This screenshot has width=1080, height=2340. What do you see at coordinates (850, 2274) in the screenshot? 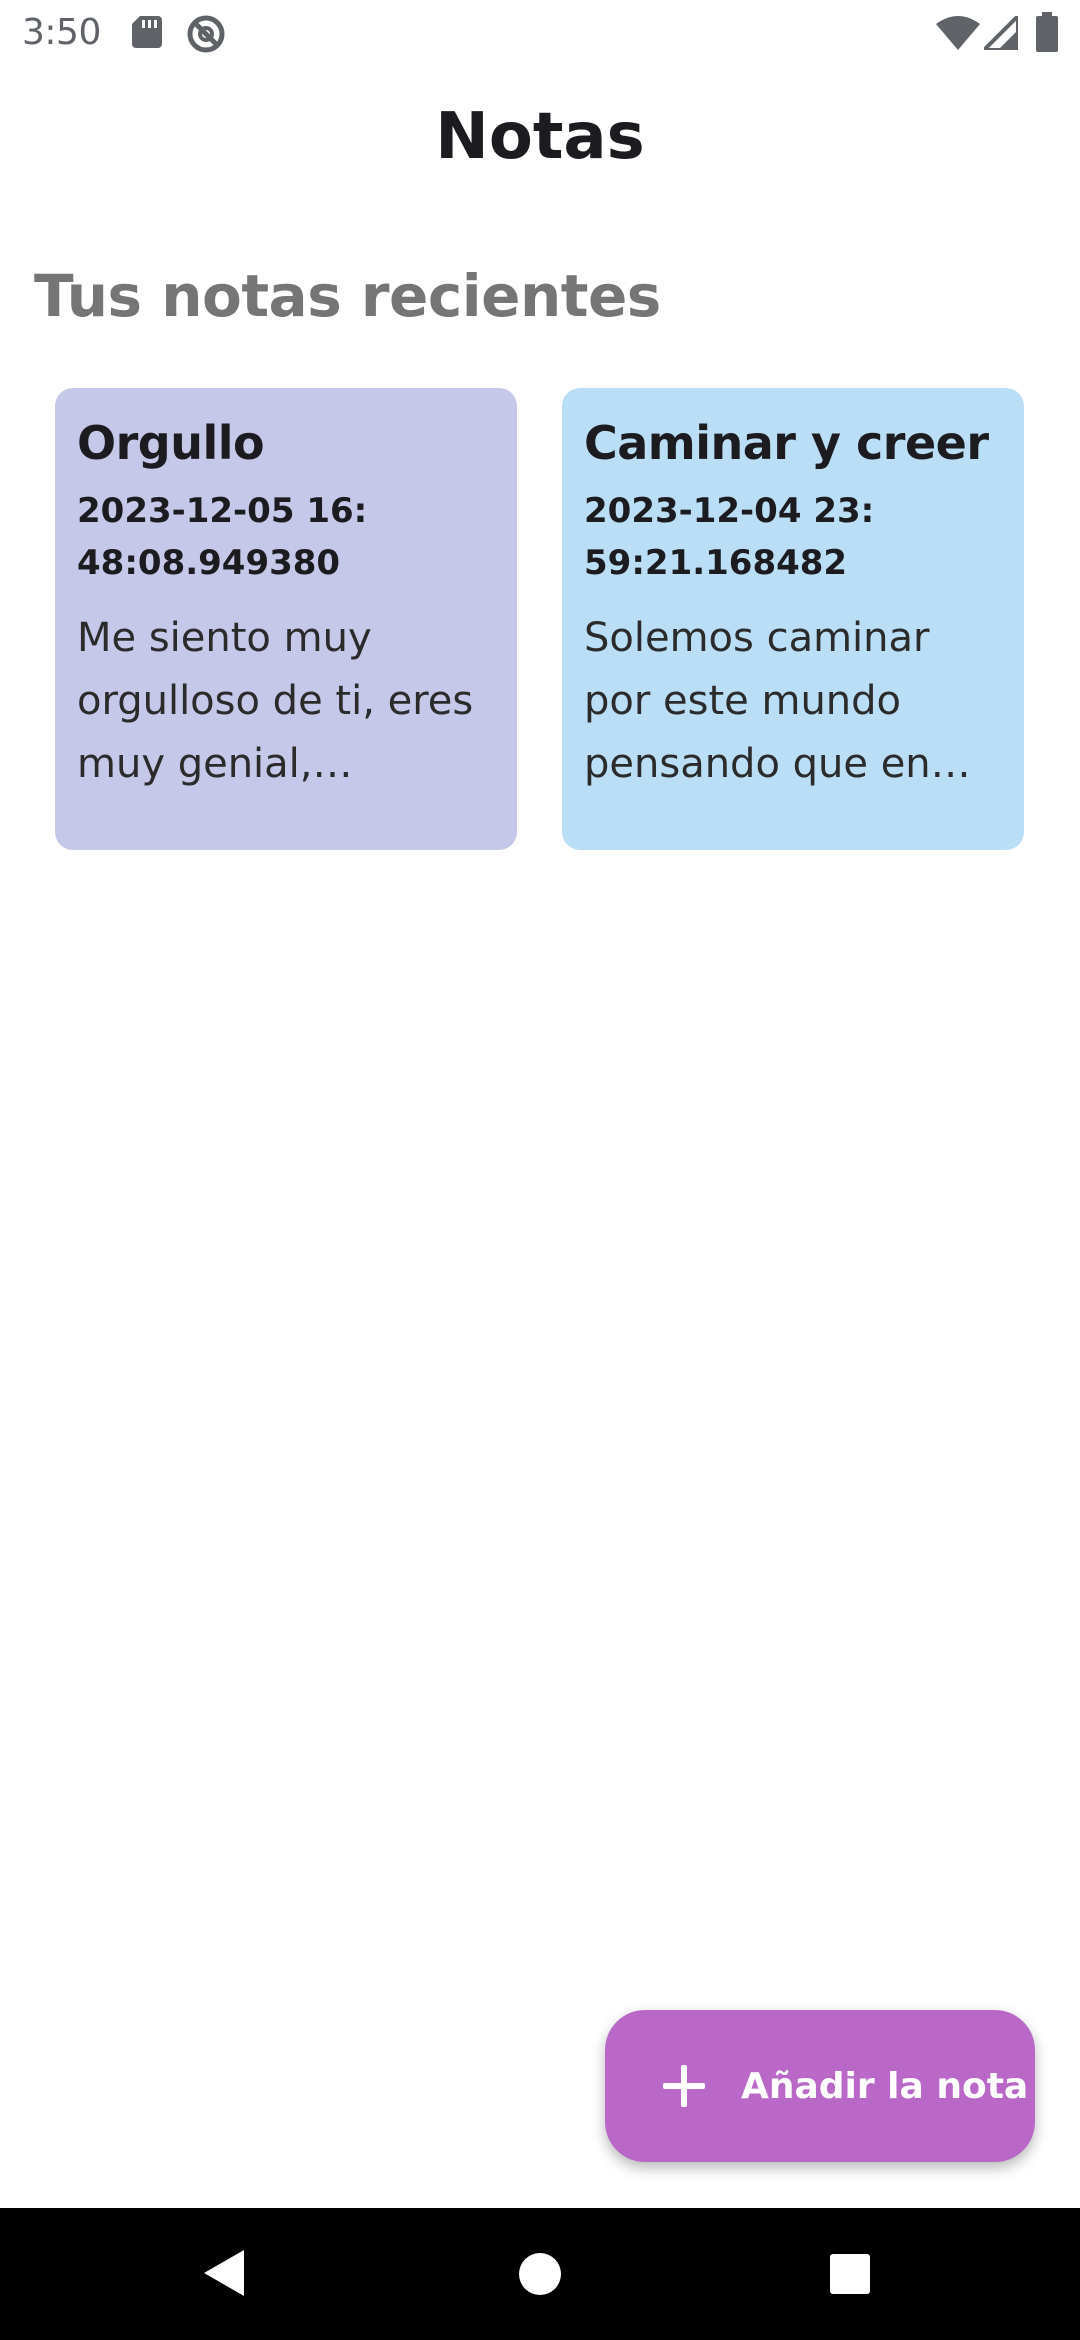
I see `recents-icon` at bounding box center [850, 2274].